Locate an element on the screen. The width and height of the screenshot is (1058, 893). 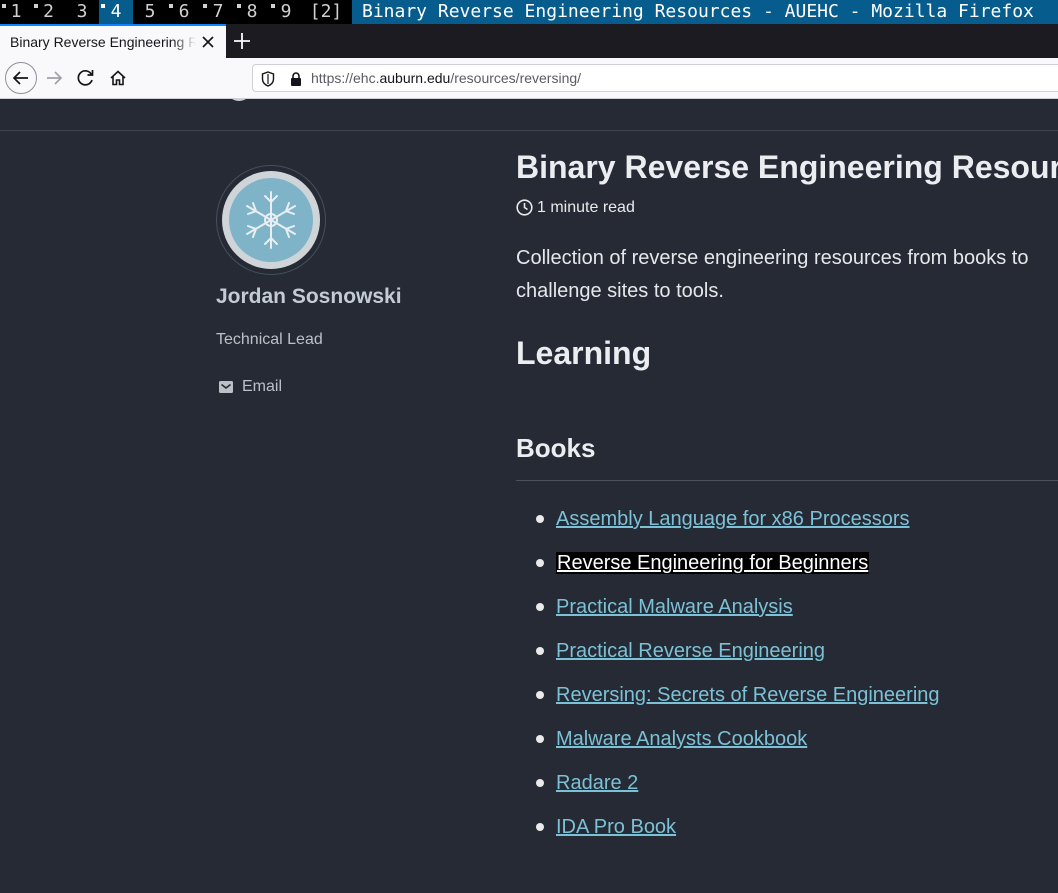
home-button is located at coordinates (118, 78).